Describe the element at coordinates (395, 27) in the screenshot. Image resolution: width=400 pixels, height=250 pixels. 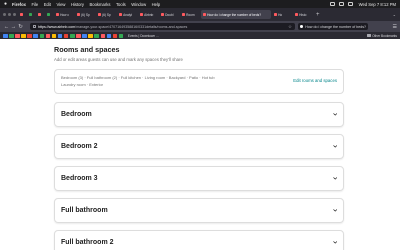
I see `hamburger-menu-icon: ☰` at that location.